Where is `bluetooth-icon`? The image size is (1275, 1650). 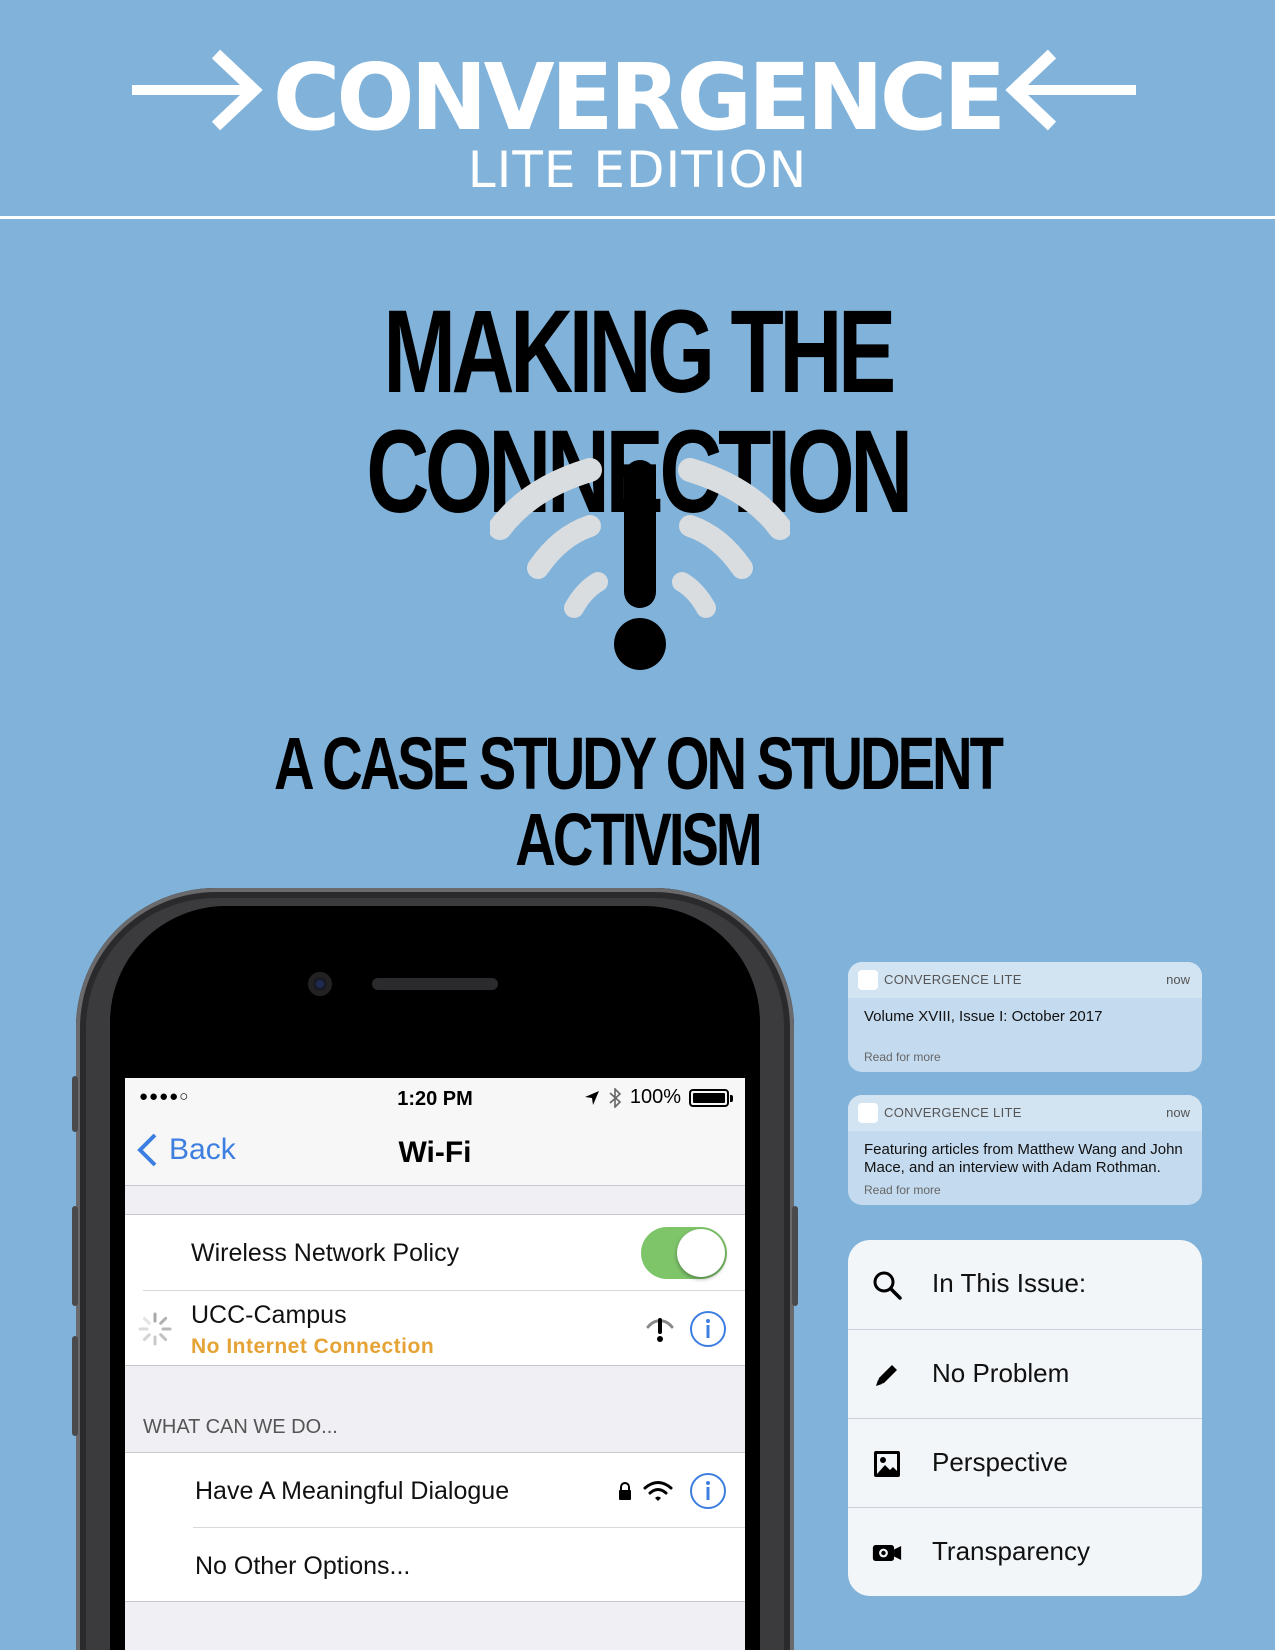 bluetooth-icon is located at coordinates (615, 1097).